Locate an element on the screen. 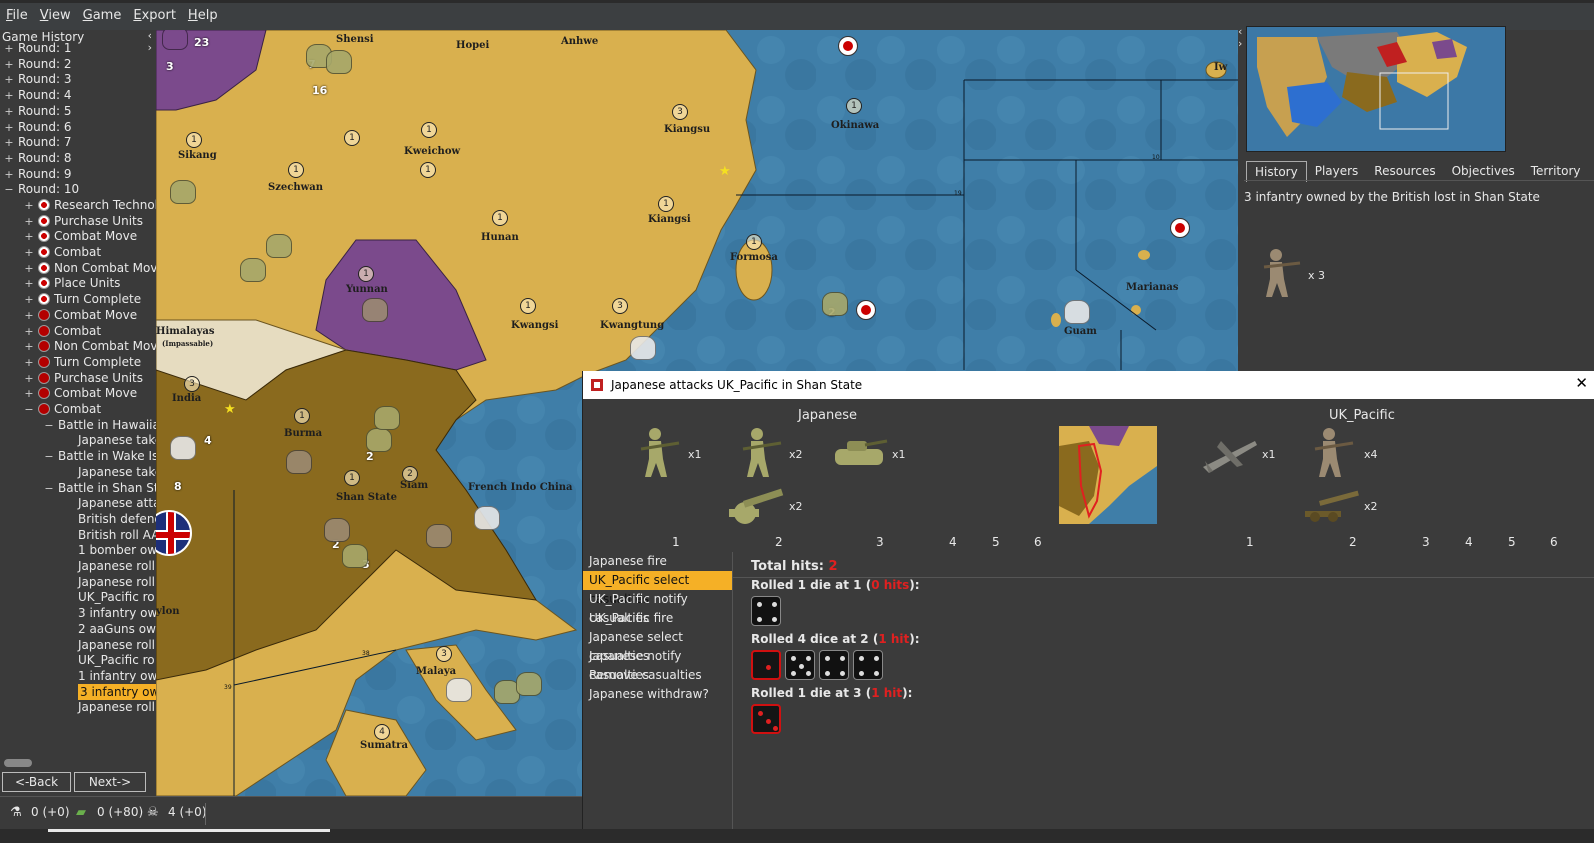 Image resolution: width=1594 pixels, height=843 pixels. horizontal-scrollbar is located at coordinates (18, 763).